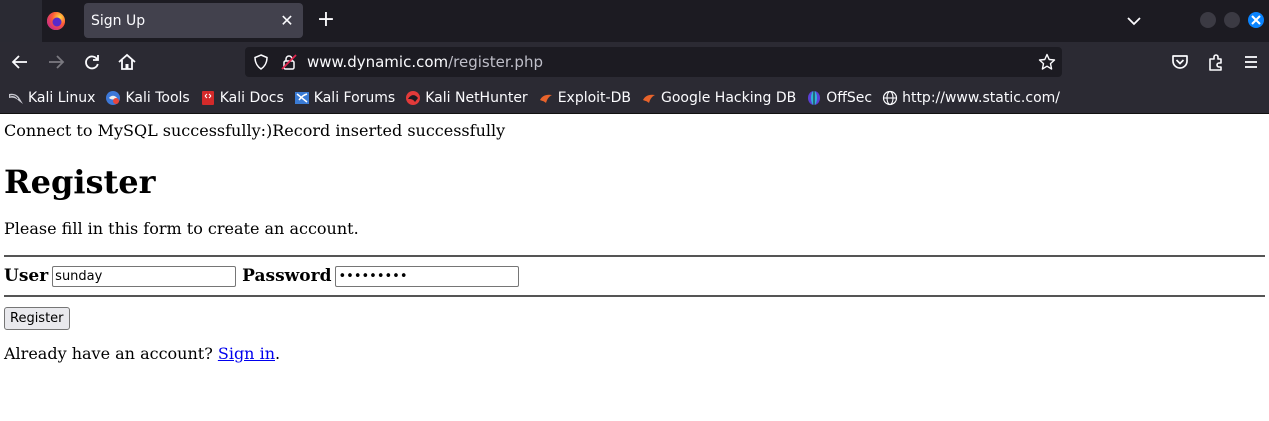 This screenshot has height=421, width=1269. Describe the element at coordinates (20, 62) in the screenshot. I see `back-icon` at that location.